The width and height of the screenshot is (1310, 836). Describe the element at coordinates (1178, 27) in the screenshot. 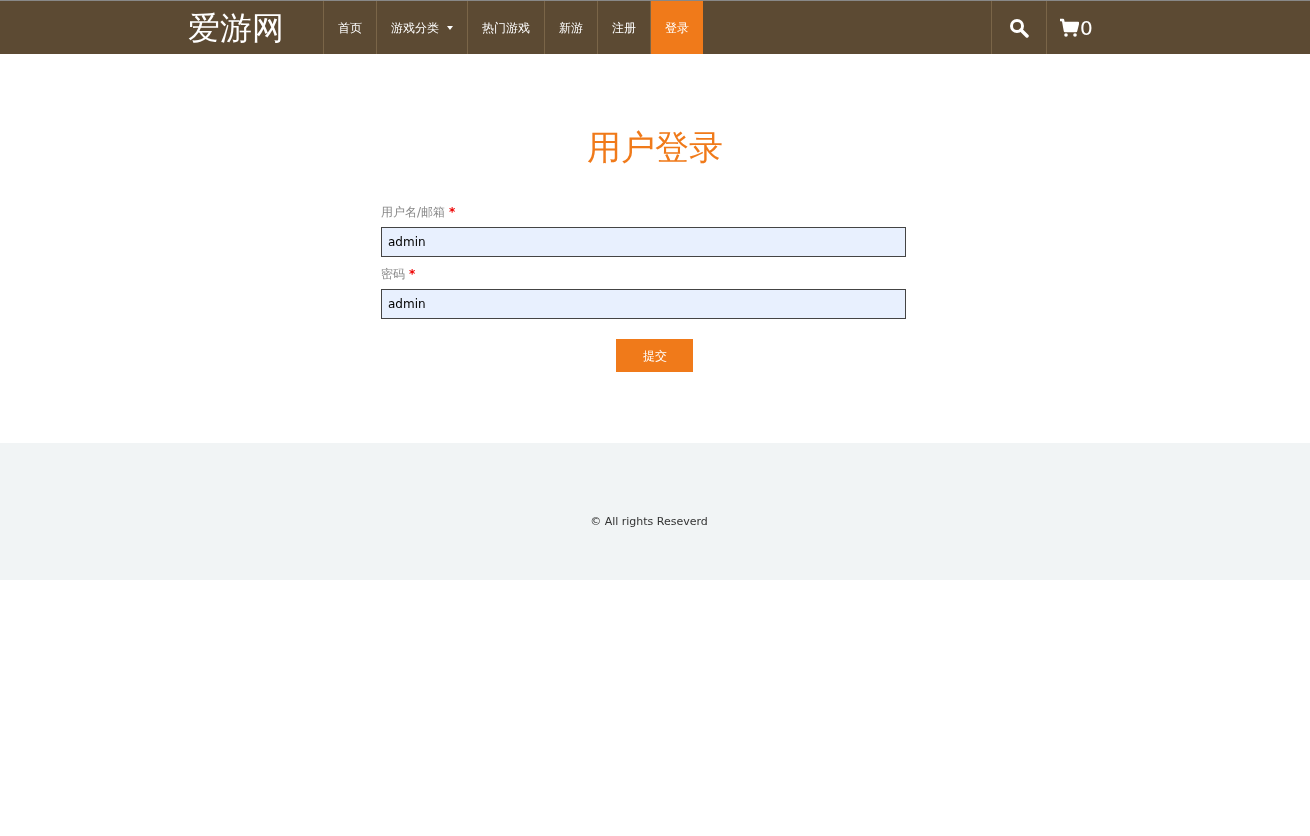

I see `cart-button: 0` at that location.